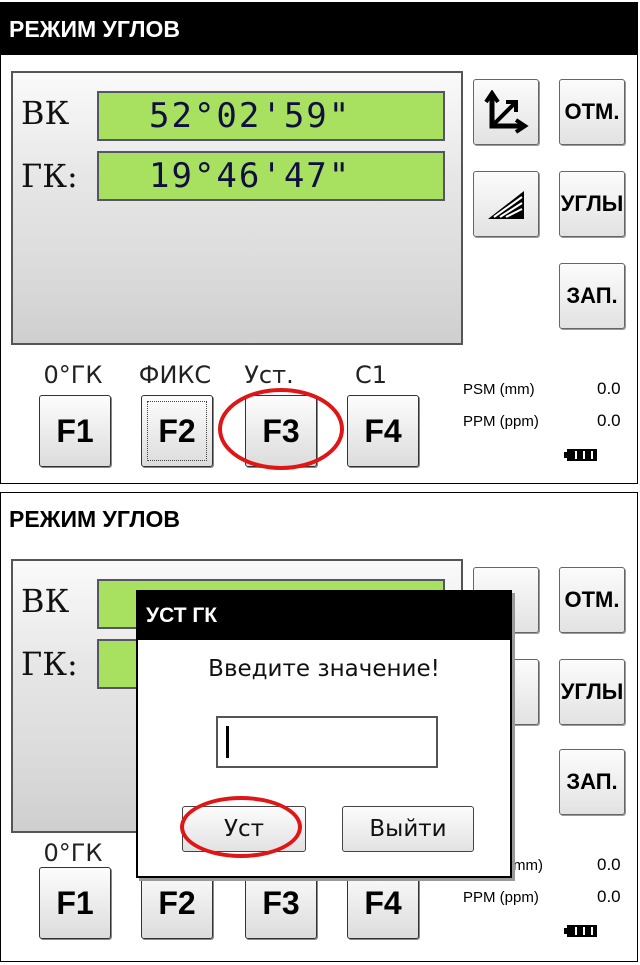  Describe the element at coordinates (371, 375) in the screenshot. I see `f4-function-label: C1` at that location.